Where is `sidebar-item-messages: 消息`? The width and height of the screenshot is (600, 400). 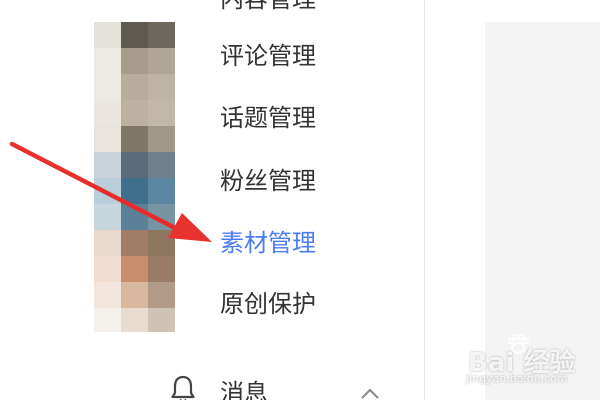 sidebar-item-messages: 消息 is located at coordinates (285, 386).